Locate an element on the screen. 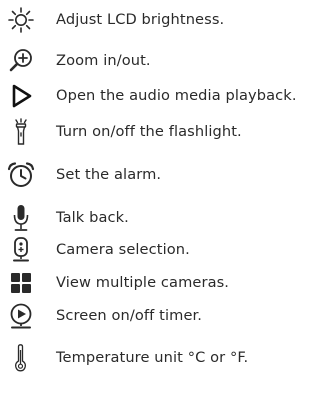  camera-select-icon is located at coordinates (21, 250).